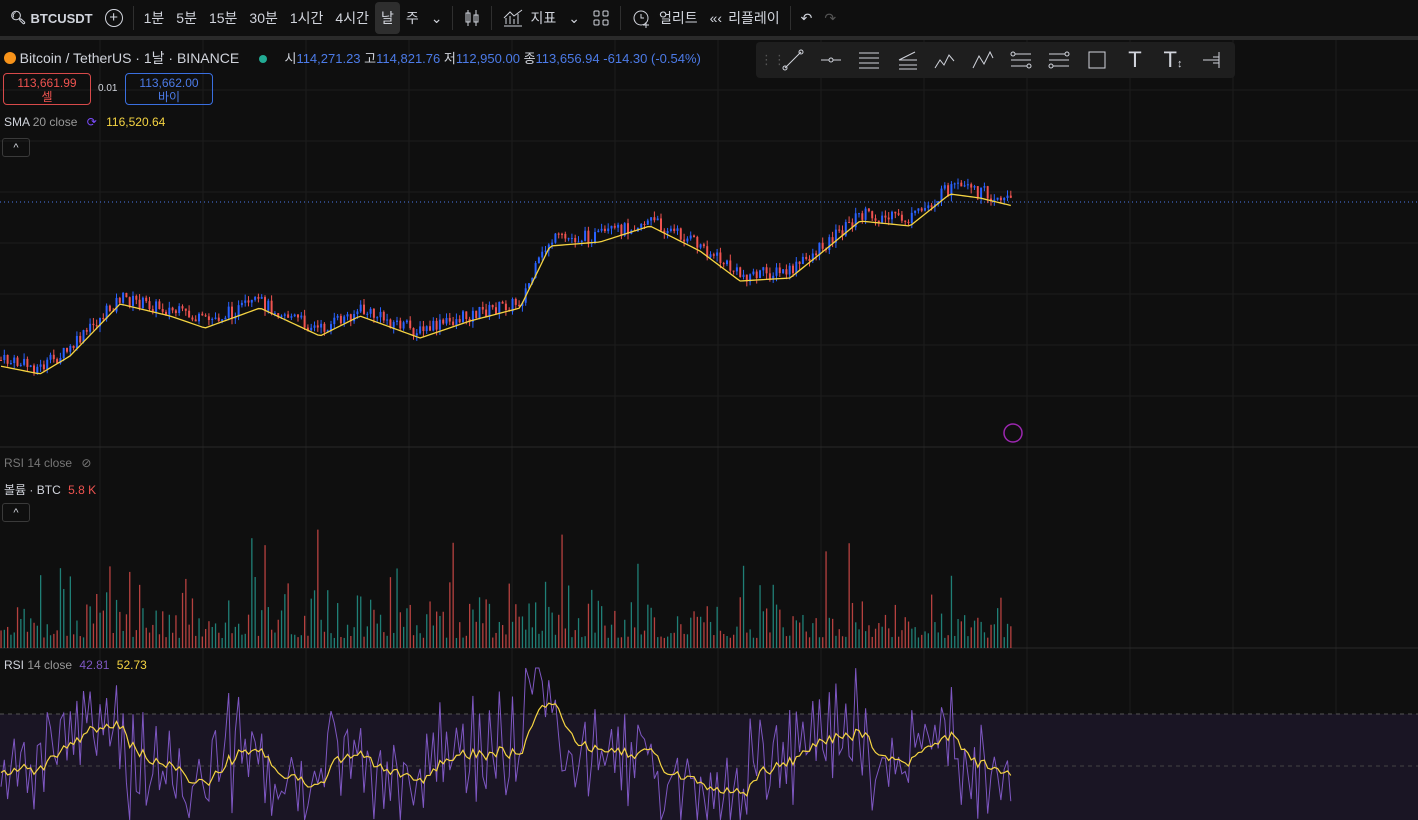  What do you see at coordinates (47, 463) in the screenshot?
I see `rsi-hidden-legend: RSI 14 close ⊘` at bounding box center [47, 463].